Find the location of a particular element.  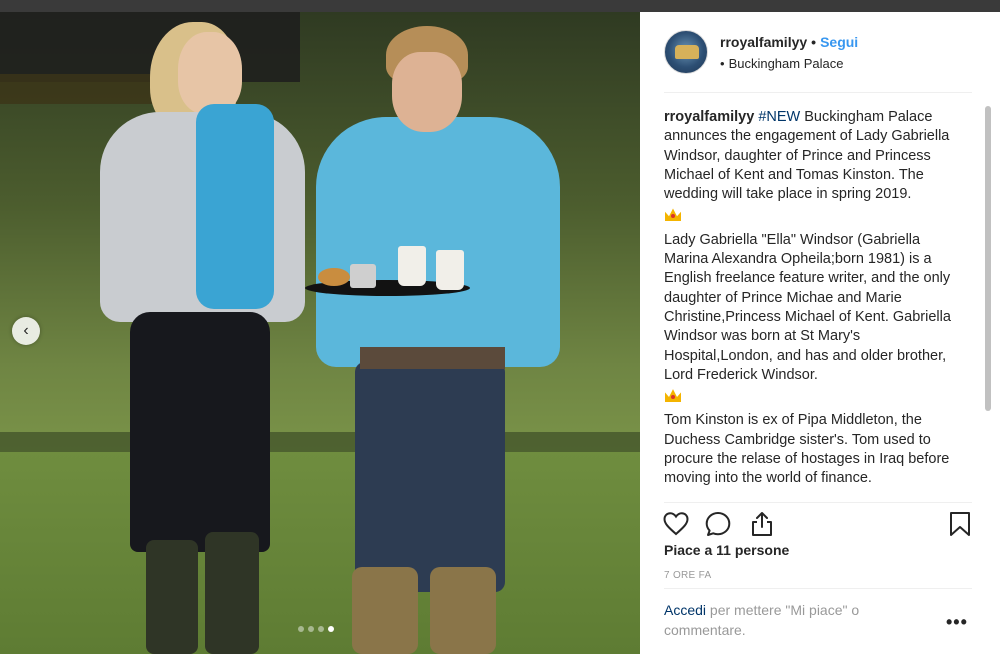

woman-right-boot is located at coordinates (232, 593).